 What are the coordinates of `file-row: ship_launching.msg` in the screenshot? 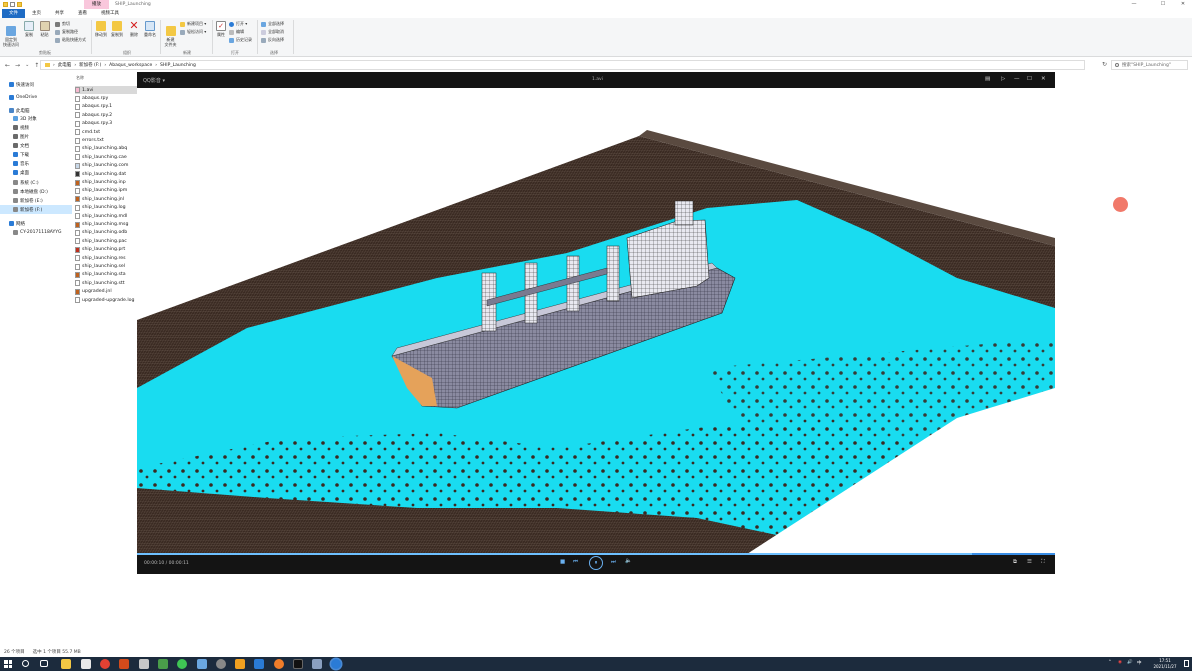 It's located at (107, 224).